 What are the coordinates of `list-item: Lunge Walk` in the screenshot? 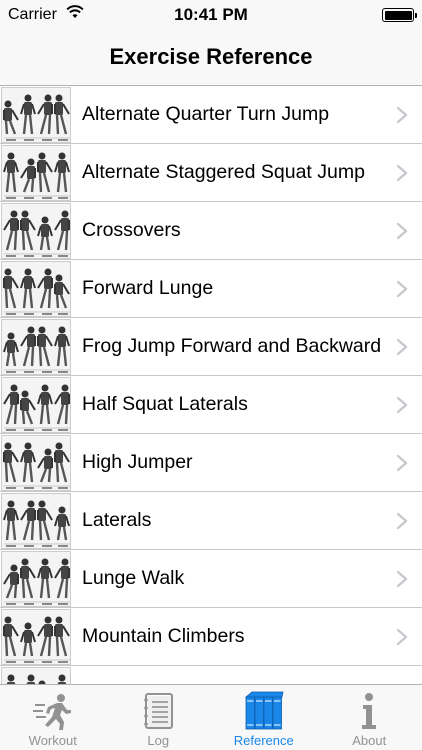 It's located at (211, 579).